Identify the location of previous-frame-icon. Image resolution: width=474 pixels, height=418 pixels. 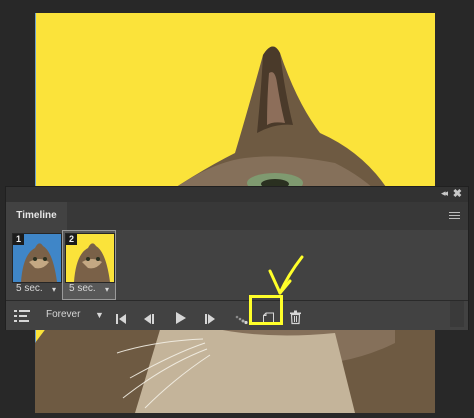
(148, 319).